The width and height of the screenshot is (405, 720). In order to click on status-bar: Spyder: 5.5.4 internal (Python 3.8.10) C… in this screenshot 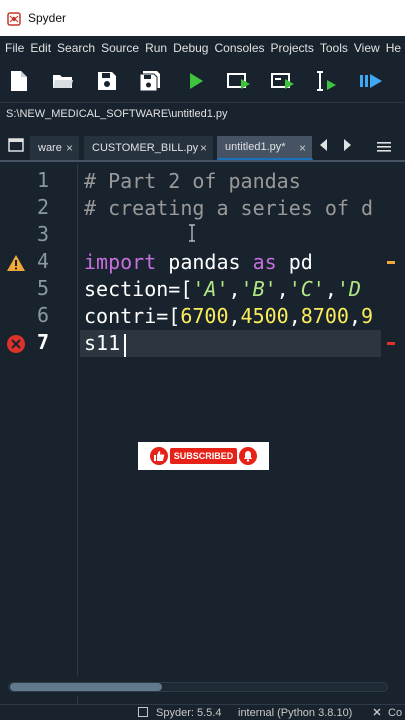, I will do `click(202, 712)`.